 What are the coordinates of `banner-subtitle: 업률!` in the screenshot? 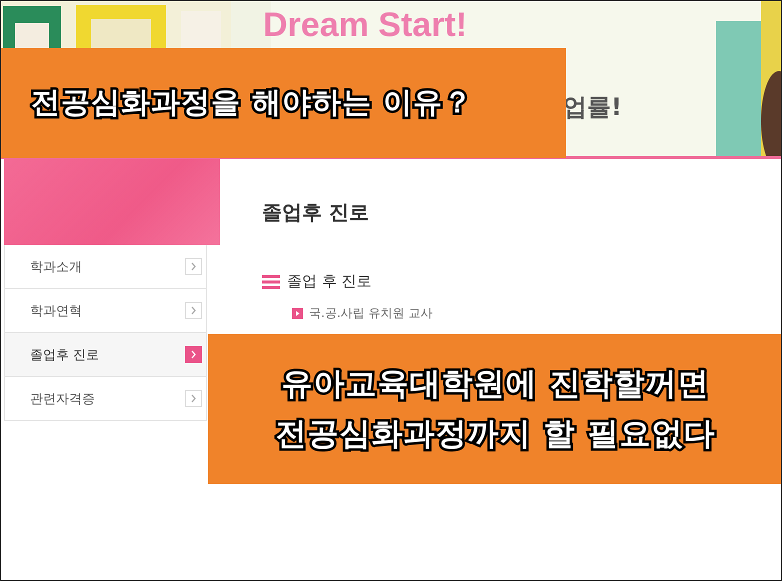 It's located at (592, 107).